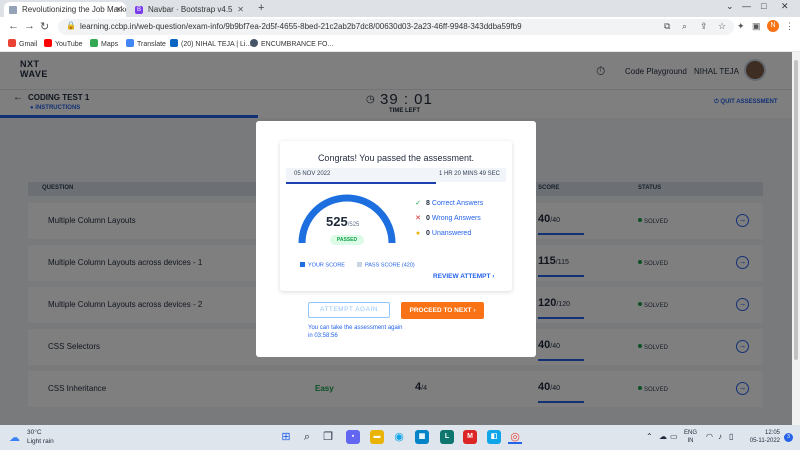 The width and height of the screenshot is (800, 450). What do you see at coordinates (14, 437) in the screenshot?
I see `rain-cloud-icon: ☁` at bounding box center [14, 437].